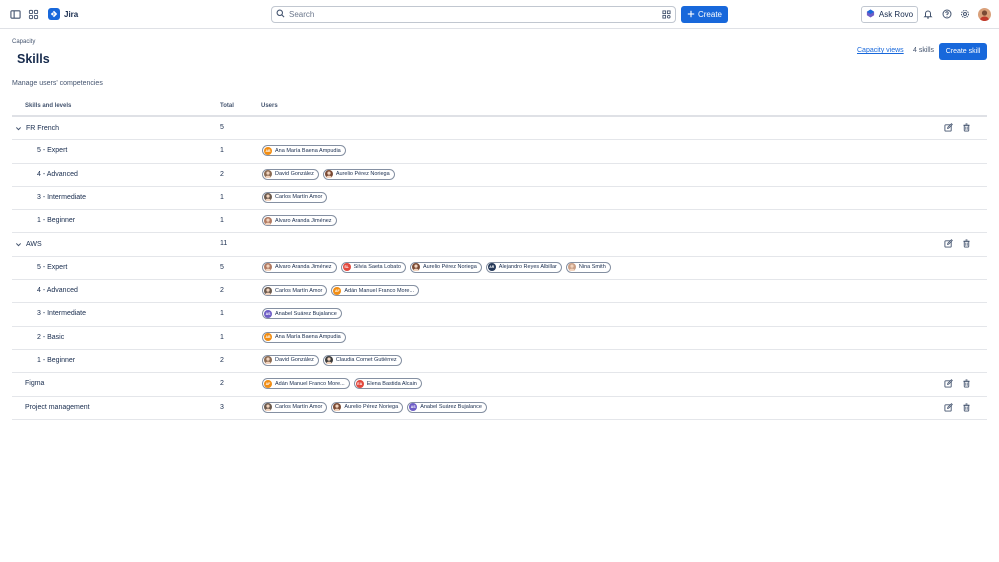 The width and height of the screenshot is (999, 562). I want to click on row-label: 3 - Intermediate, so click(62, 314).